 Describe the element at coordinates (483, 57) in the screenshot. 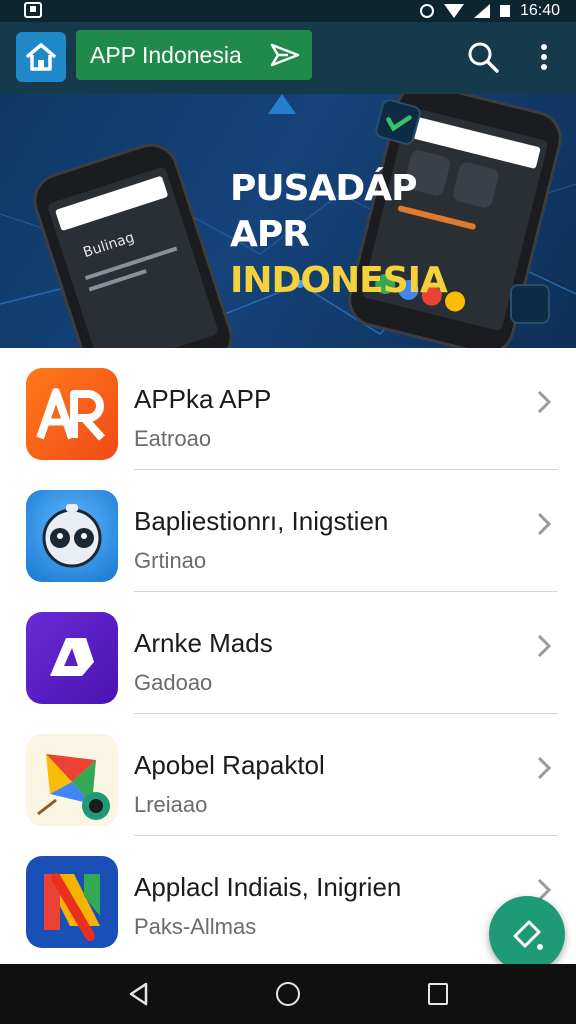

I see `search-icon` at that location.